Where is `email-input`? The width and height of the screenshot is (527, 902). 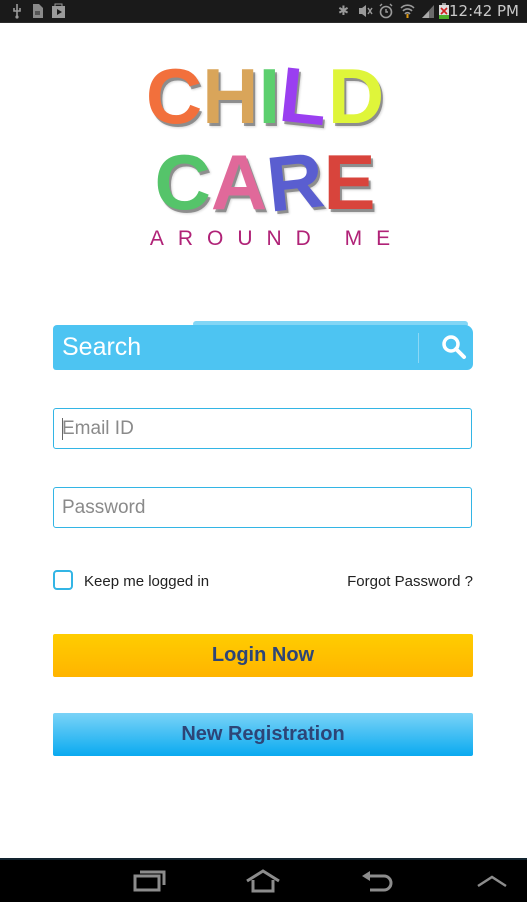
email-input is located at coordinates (262, 428).